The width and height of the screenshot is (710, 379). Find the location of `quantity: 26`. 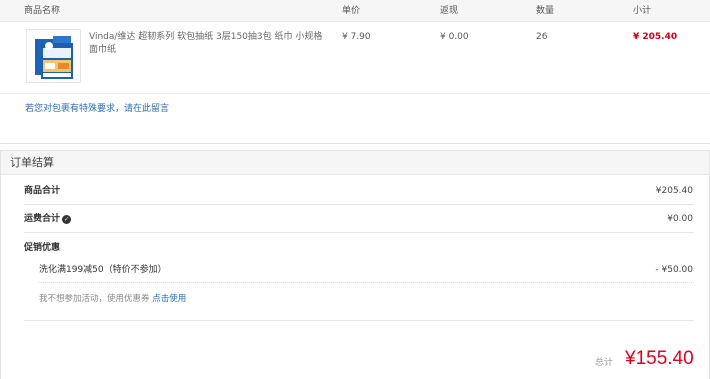

quantity: 26 is located at coordinates (542, 37).